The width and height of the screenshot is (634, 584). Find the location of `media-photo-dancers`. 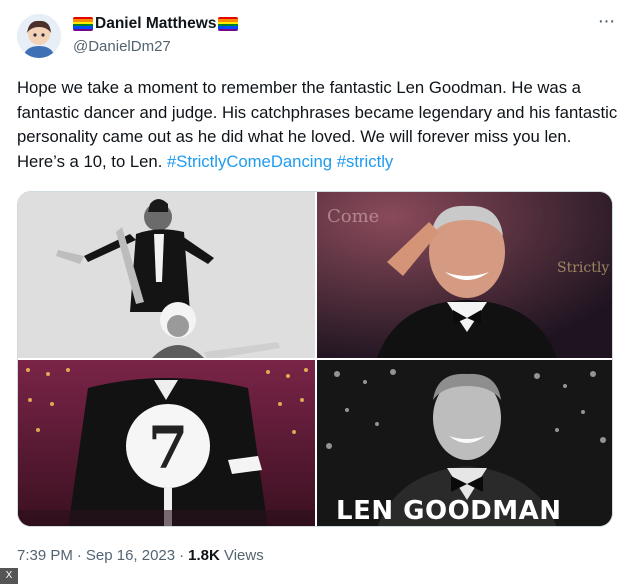

media-photo-dancers is located at coordinates (166, 275).